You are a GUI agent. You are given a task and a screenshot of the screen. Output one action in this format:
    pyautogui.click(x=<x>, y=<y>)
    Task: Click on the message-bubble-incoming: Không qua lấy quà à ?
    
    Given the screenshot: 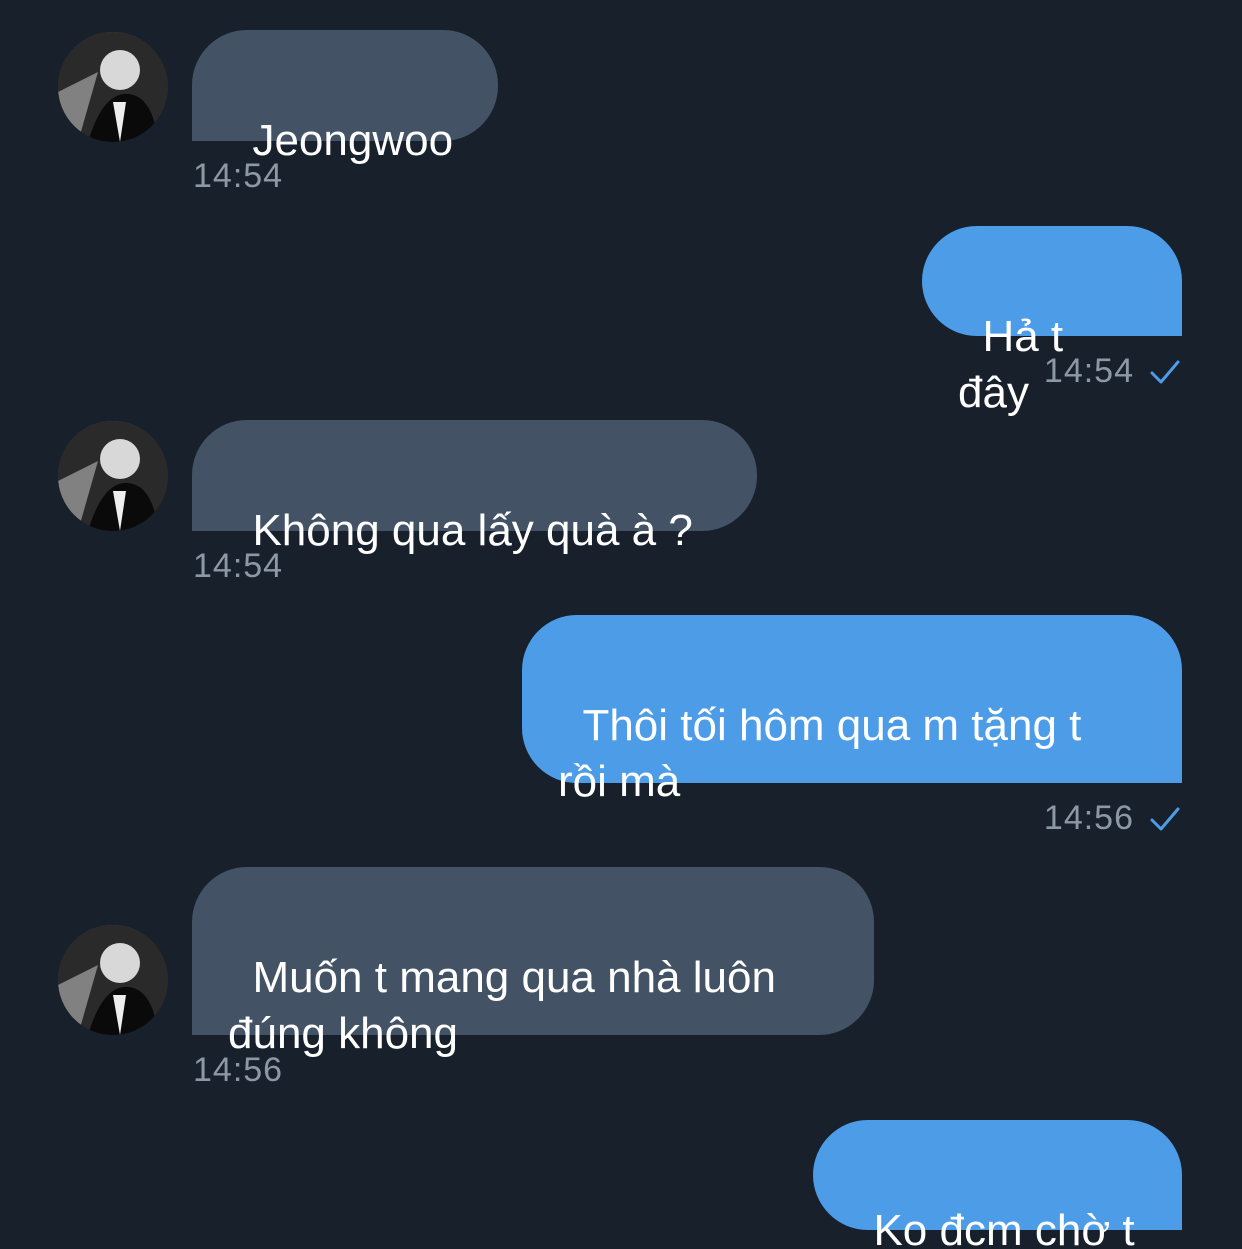 What is the action you would take?
    pyautogui.click(x=474, y=487)
    